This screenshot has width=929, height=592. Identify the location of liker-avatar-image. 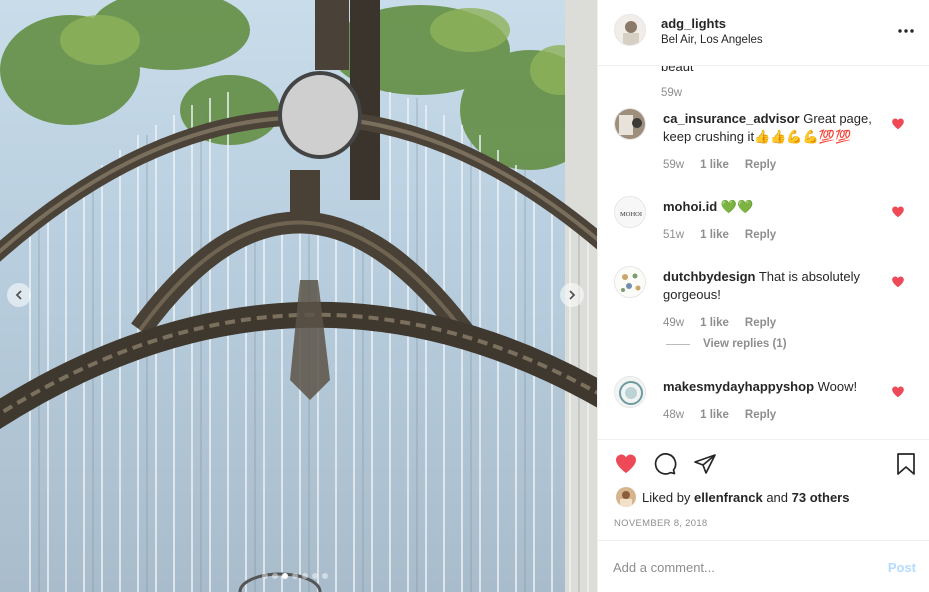
(626, 497).